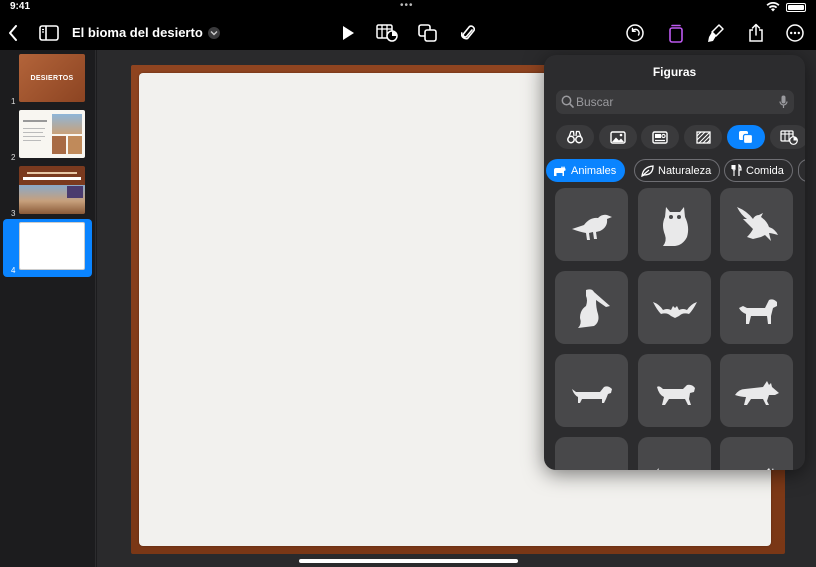 This screenshot has width=816, height=567. I want to click on slide-3-preview, so click(52, 190).